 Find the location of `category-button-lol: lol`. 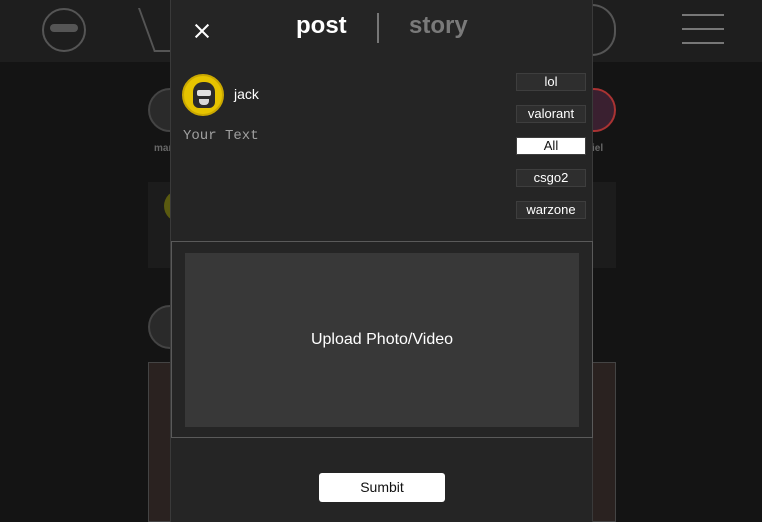

category-button-lol: lol is located at coordinates (551, 82).